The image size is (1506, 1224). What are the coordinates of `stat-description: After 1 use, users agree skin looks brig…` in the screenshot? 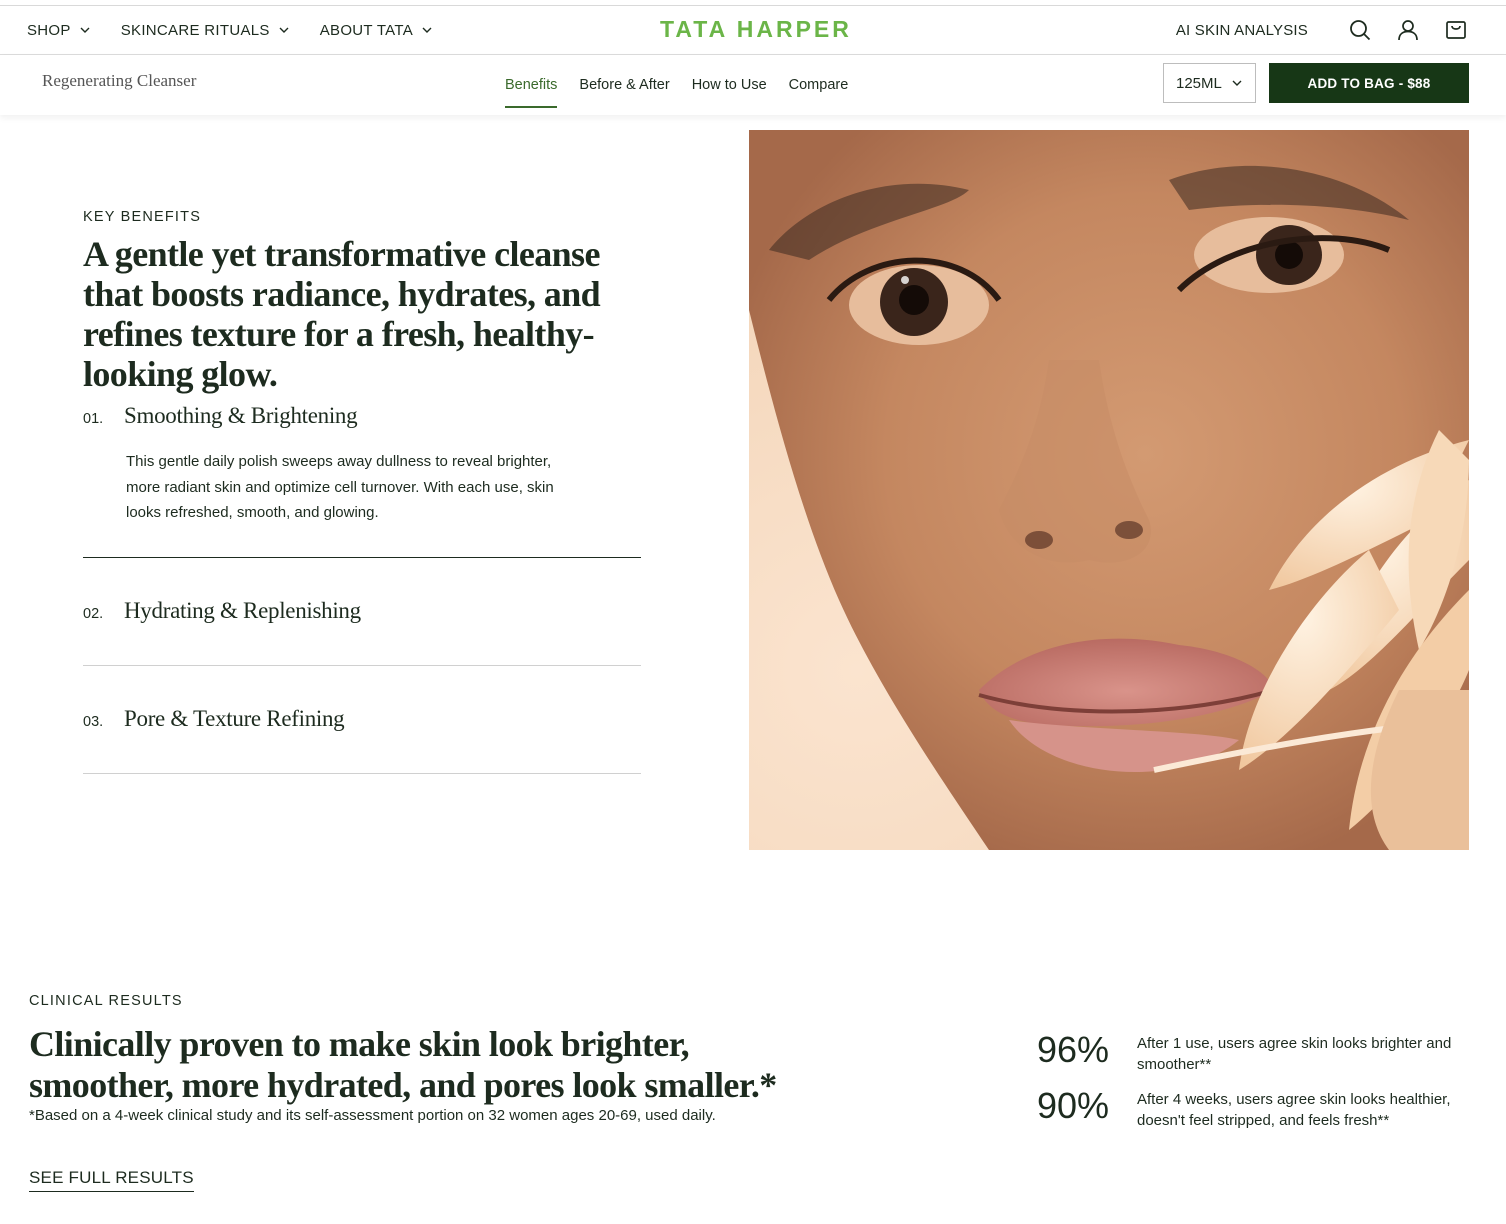 It's located at (1294, 1054).